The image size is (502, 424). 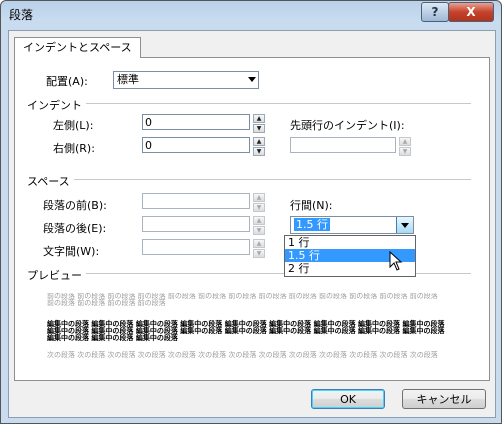 I want to click on tab-indent-spacing: インデントとスペース, so click(x=77, y=47).